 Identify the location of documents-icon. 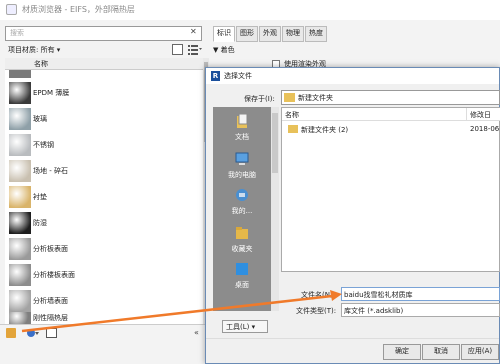
(242, 120).